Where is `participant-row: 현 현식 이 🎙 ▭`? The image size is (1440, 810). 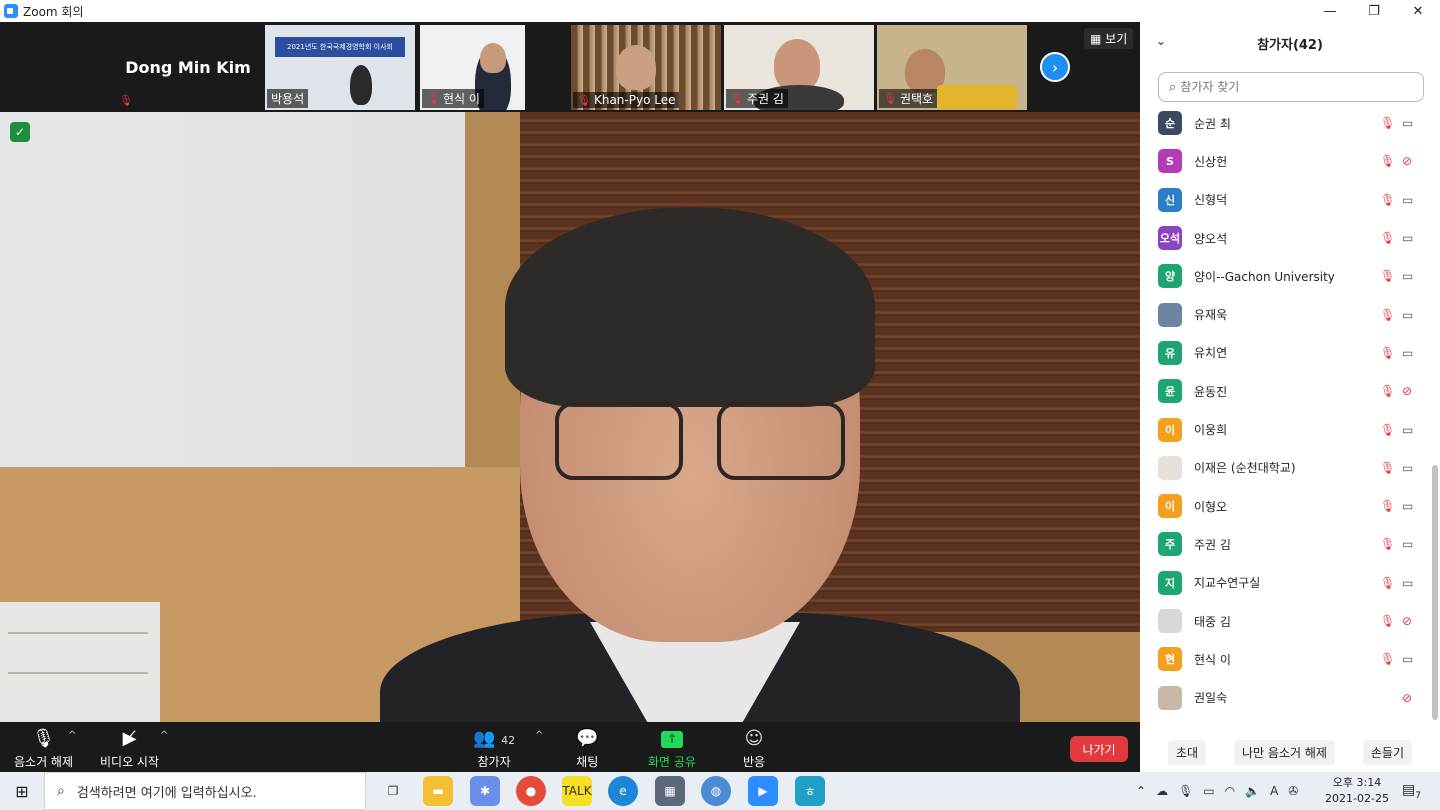 participant-row: 현 현식 이 🎙 ▭ is located at coordinates (1285, 659).